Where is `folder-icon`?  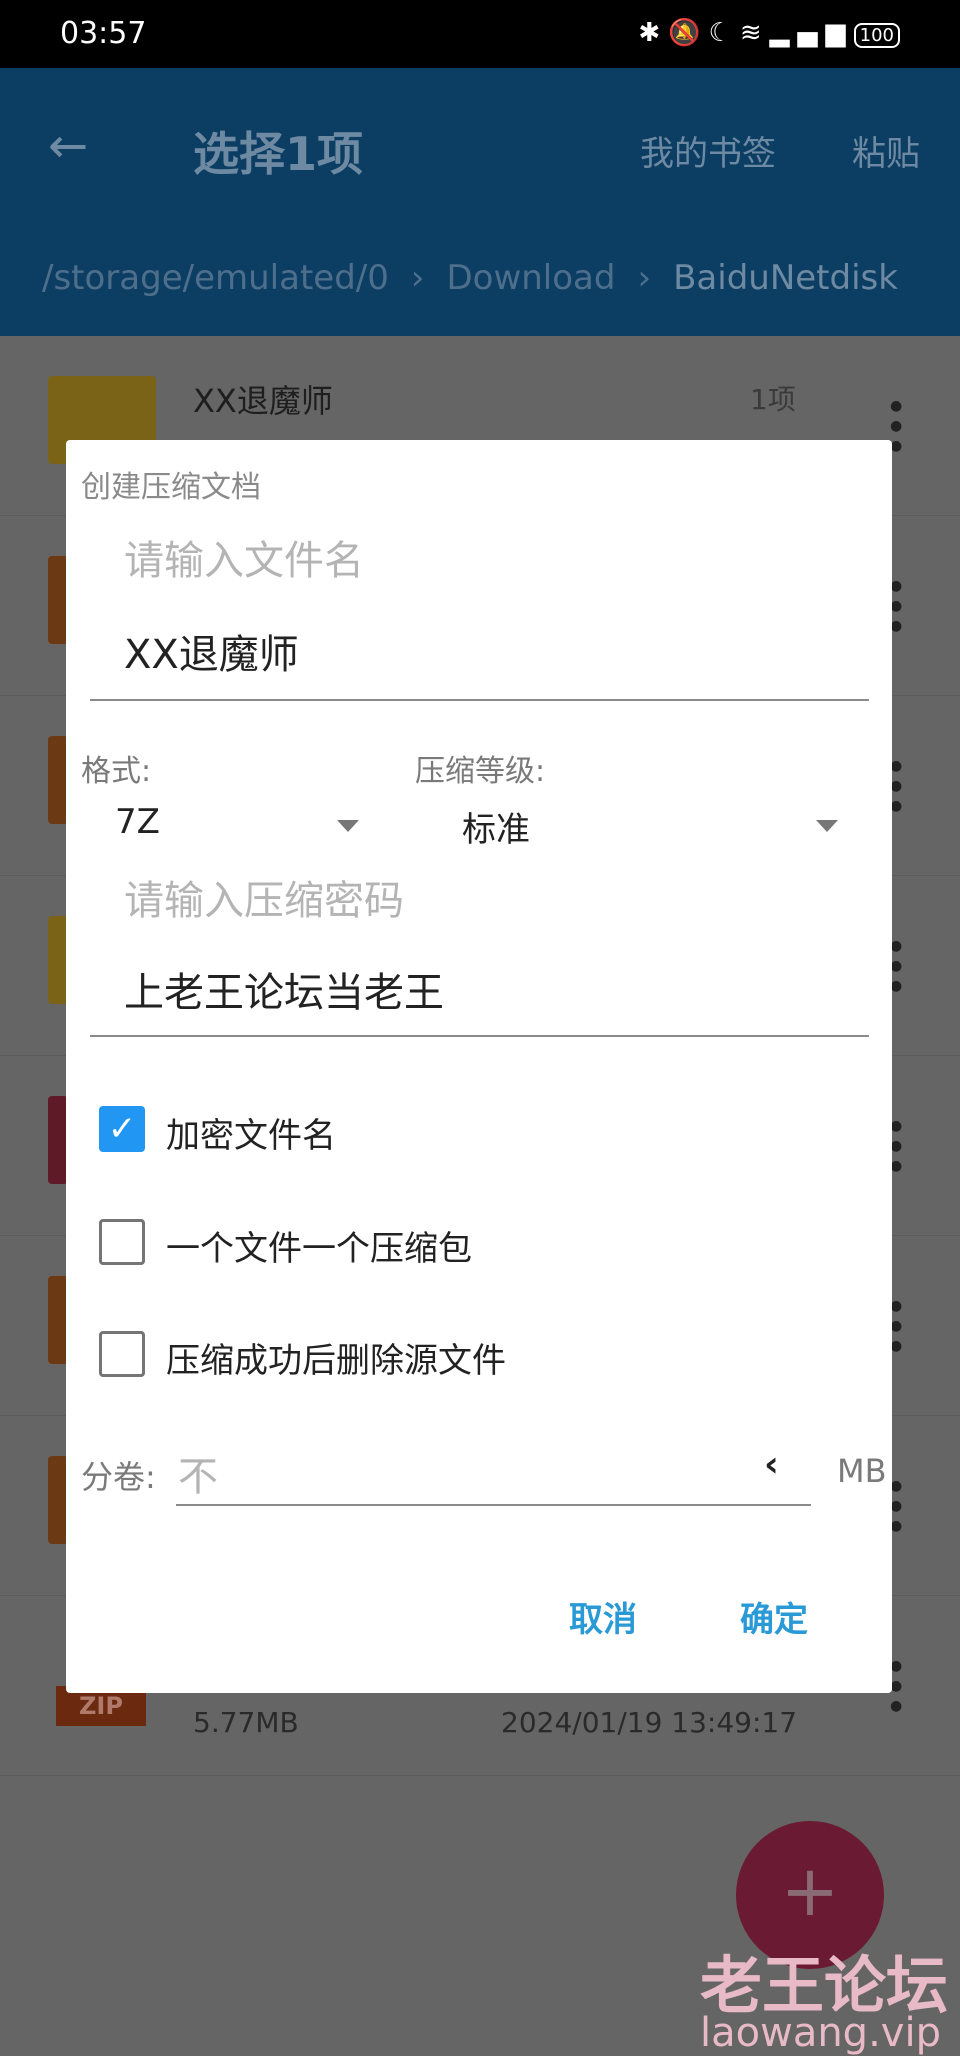 folder-icon is located at coordinates (58, 960).